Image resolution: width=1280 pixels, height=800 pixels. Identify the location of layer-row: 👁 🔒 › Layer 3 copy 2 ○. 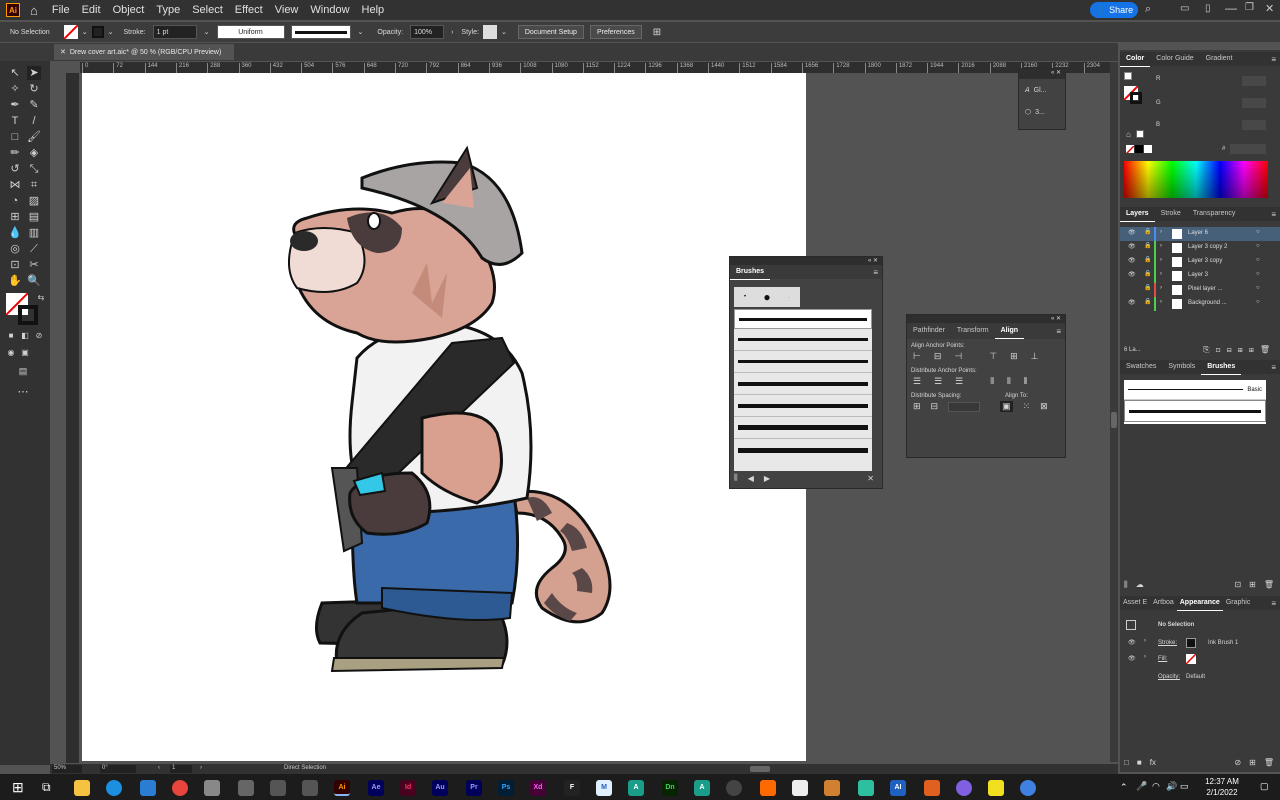
(1200, 248).